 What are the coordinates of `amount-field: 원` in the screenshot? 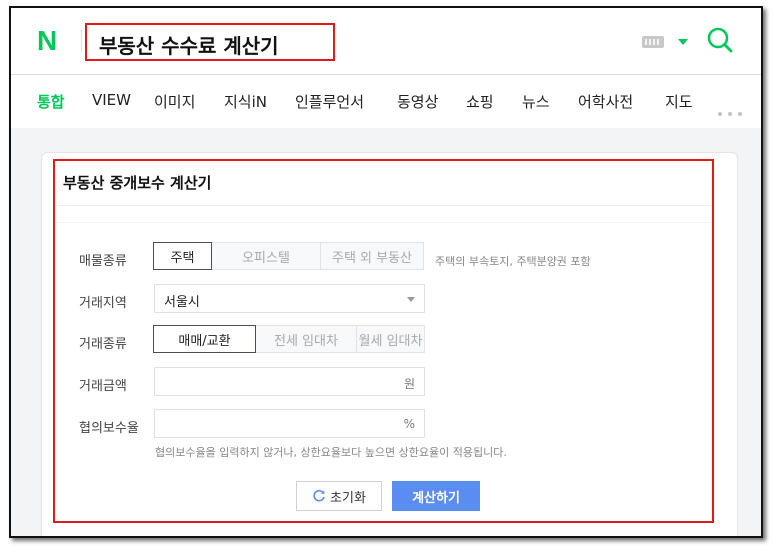 It's located at (289, 381).